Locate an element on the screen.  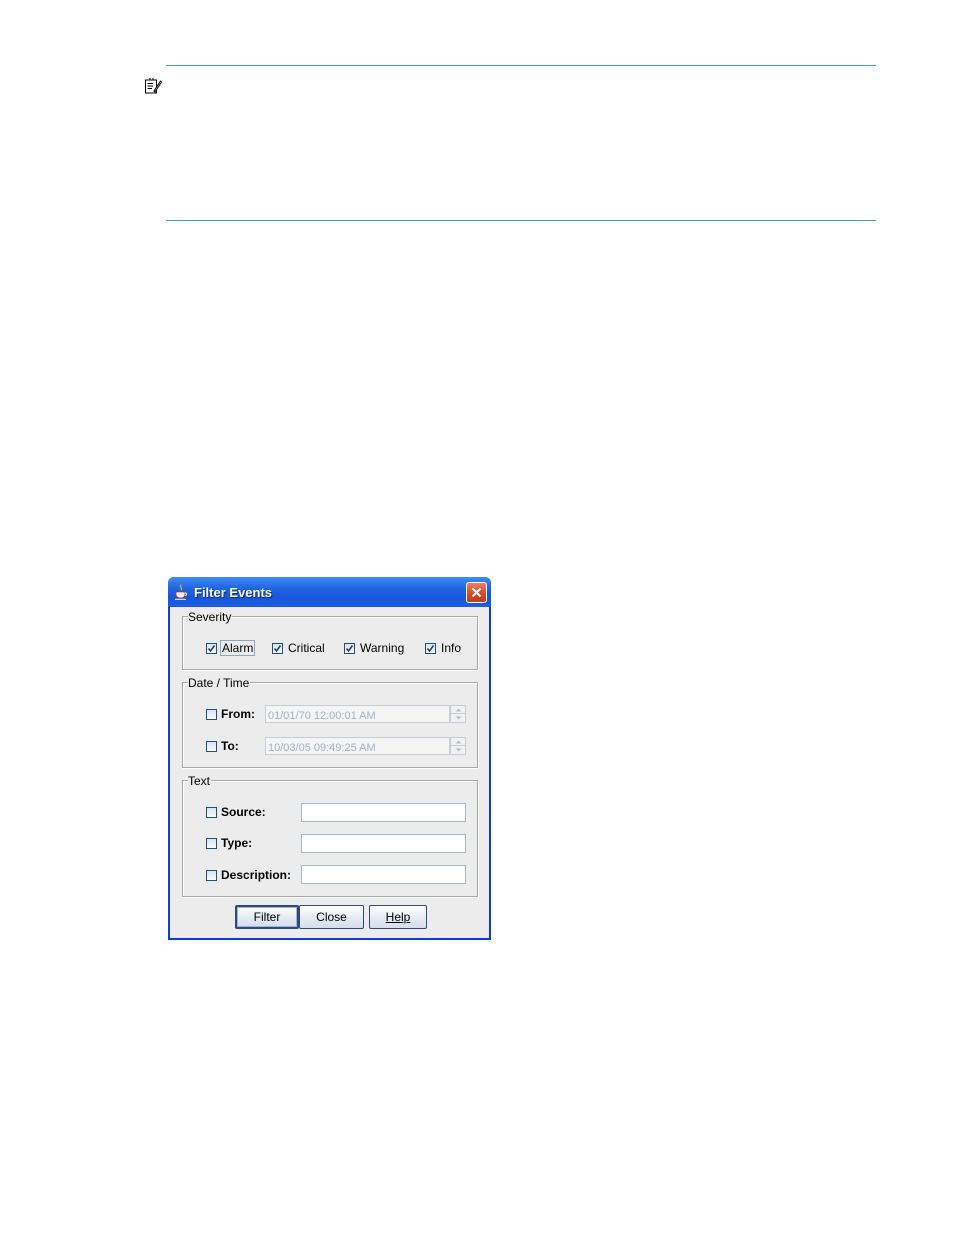
note-bottom-rule is located at coordinates (521, 220).